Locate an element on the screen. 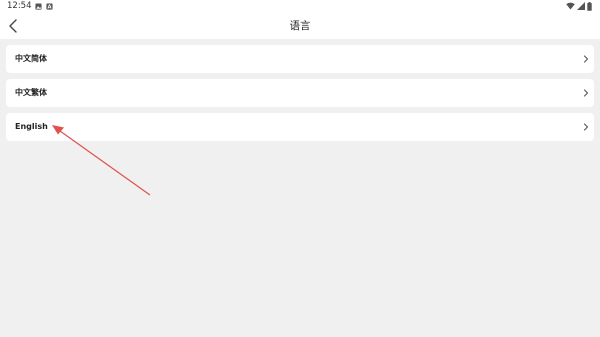 The height and width of the screenshot is (337, 600). wifi-icon is located at coordinates (570, 6).